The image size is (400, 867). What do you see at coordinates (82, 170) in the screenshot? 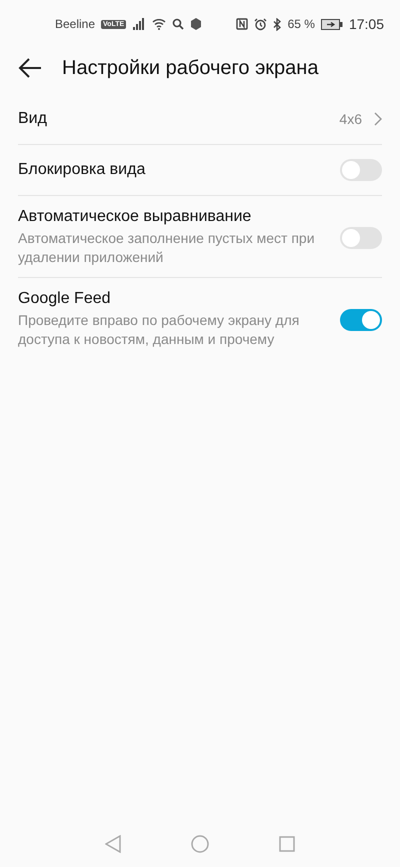
I see `setting-title: Блокировка вида` at bounding box center [82, 170].